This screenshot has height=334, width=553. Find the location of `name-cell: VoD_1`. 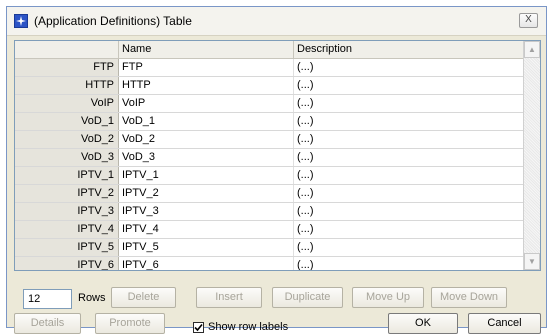

name-cell: VoD_1 is located at coordinates (206, 121).